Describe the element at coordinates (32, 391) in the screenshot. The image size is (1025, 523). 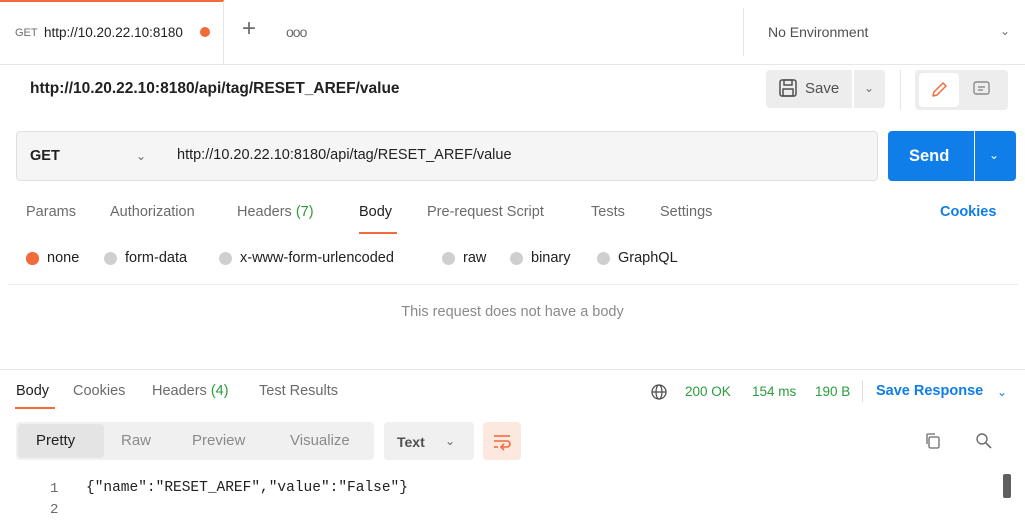
I see `response-tab-body: Body` at that location.